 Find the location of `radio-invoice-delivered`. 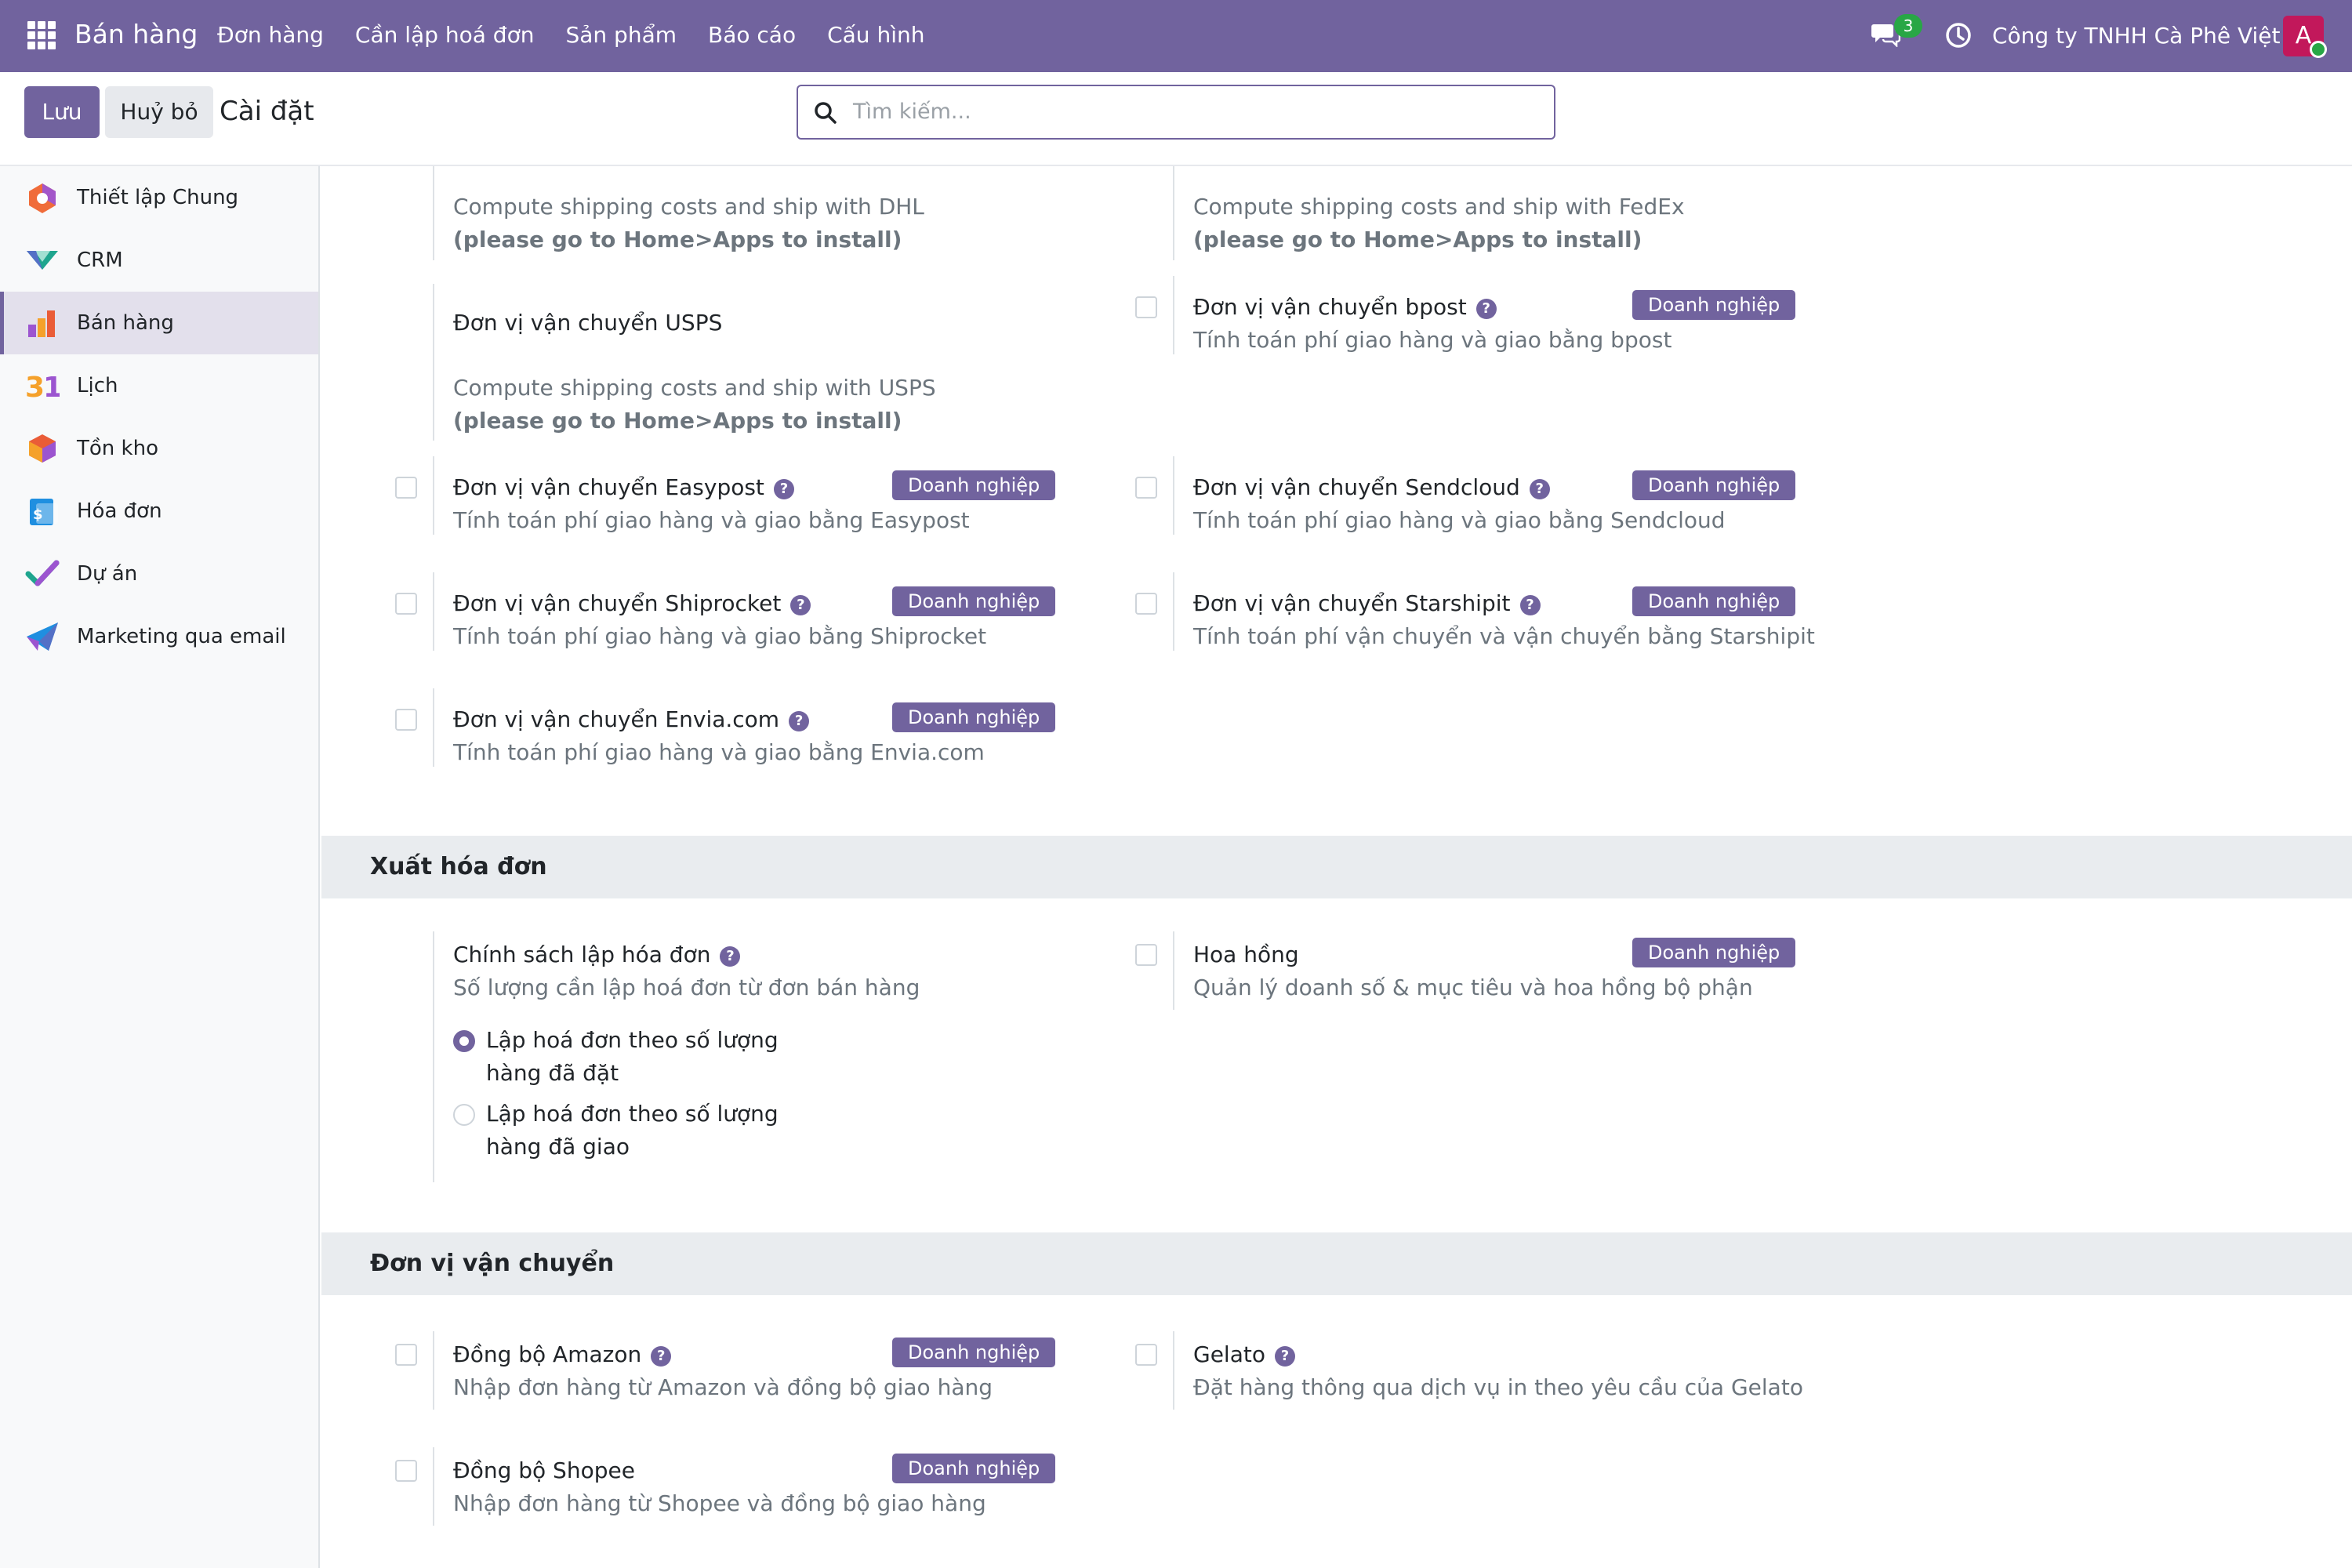

radio-invoice-delivered is located at coordinates (464, 1115).